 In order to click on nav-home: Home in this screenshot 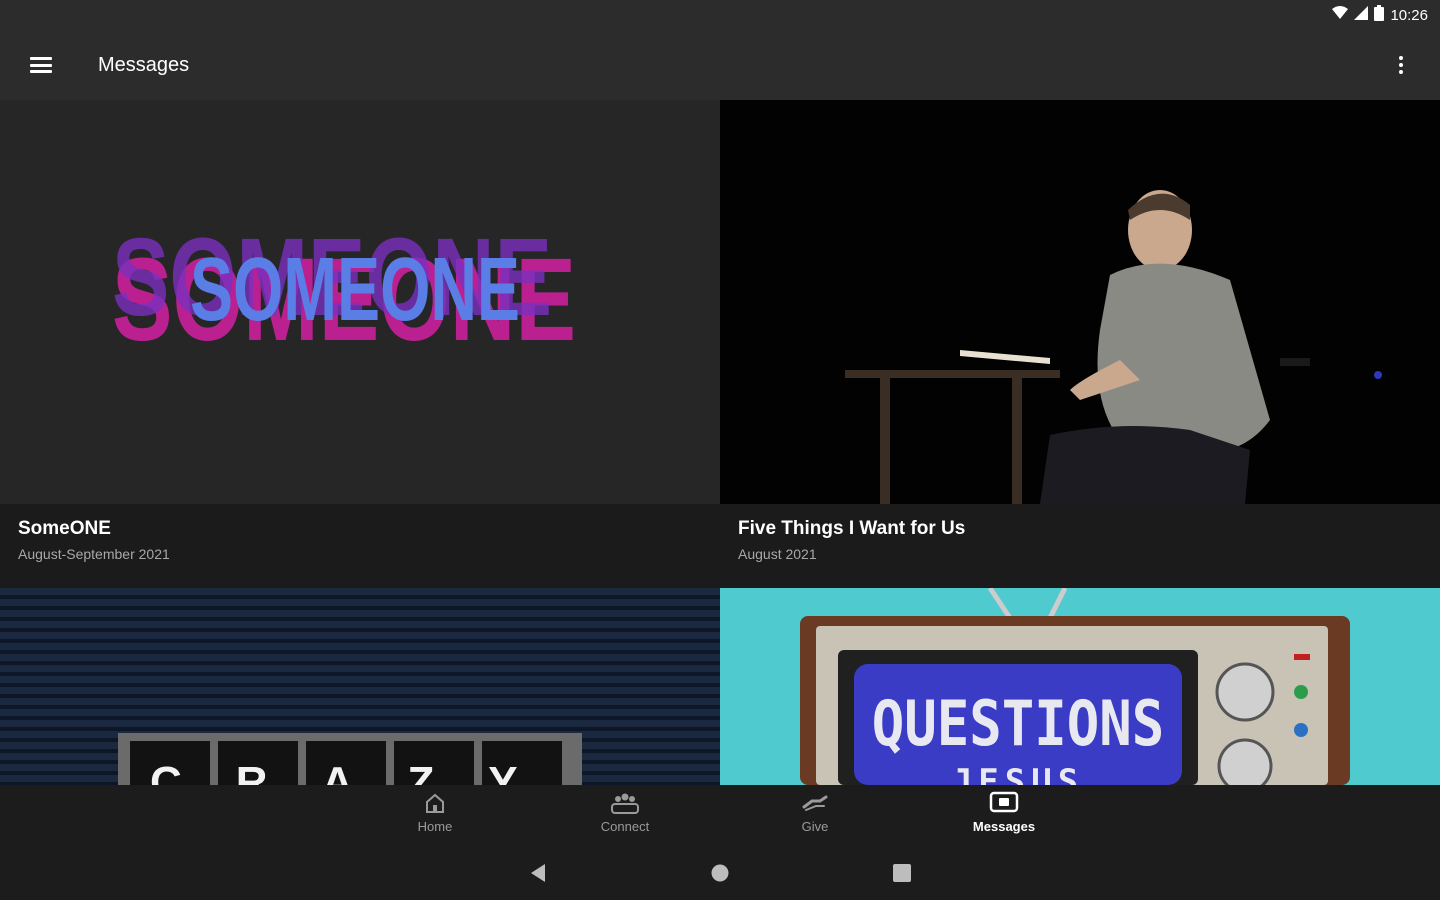, I will do `click(435, 815)`.